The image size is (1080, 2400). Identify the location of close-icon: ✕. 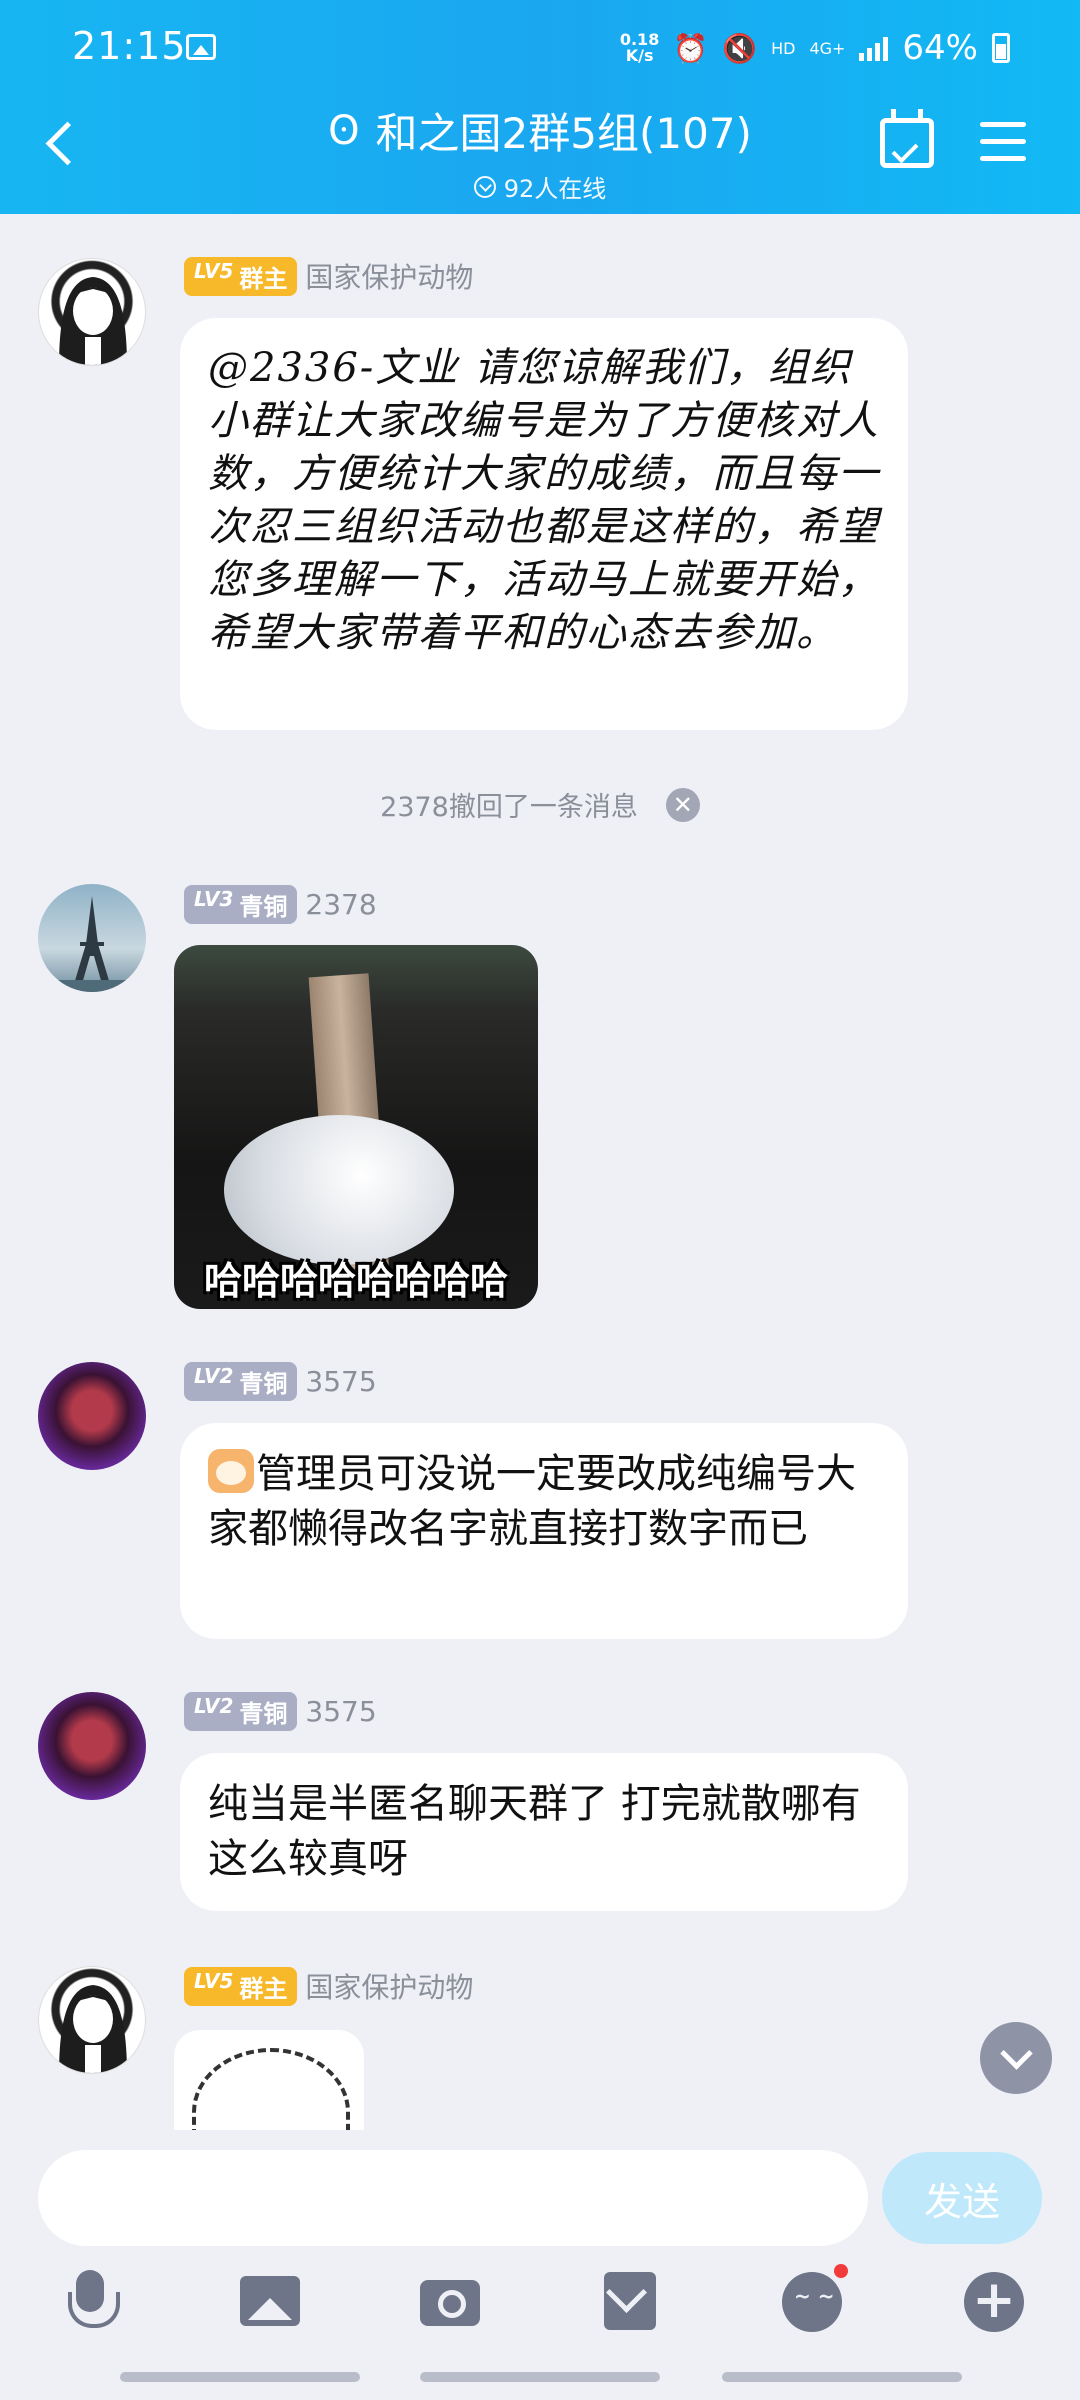
(682, 804).